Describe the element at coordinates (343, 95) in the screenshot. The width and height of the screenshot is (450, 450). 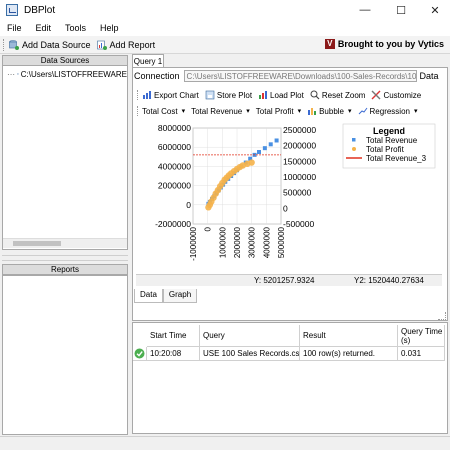
I see `reset-zoom-label: Reset Zoom` at that location.